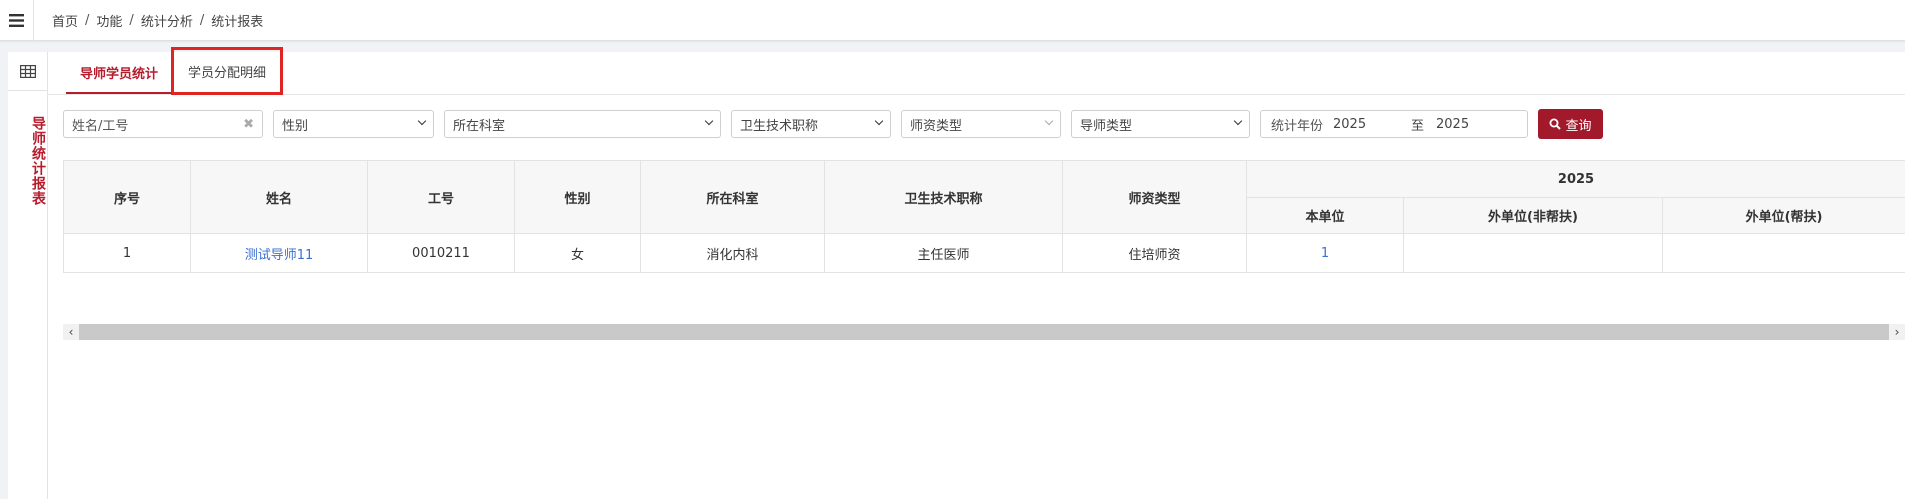 The height and width of the screenshot is (499, 1905). Describe the element at coordinates (952, 20) in the screenshot. I see `top-bar: 首页 / 功能 / 统计分析 / 统计报表` at that location.